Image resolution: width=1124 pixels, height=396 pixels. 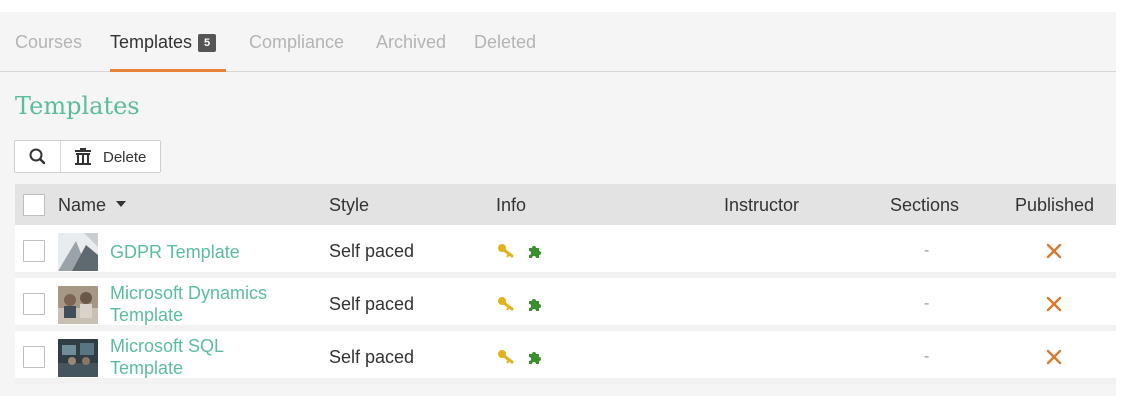 I want to click on tab-deleted: Deleted, so click(x=505, y=52).